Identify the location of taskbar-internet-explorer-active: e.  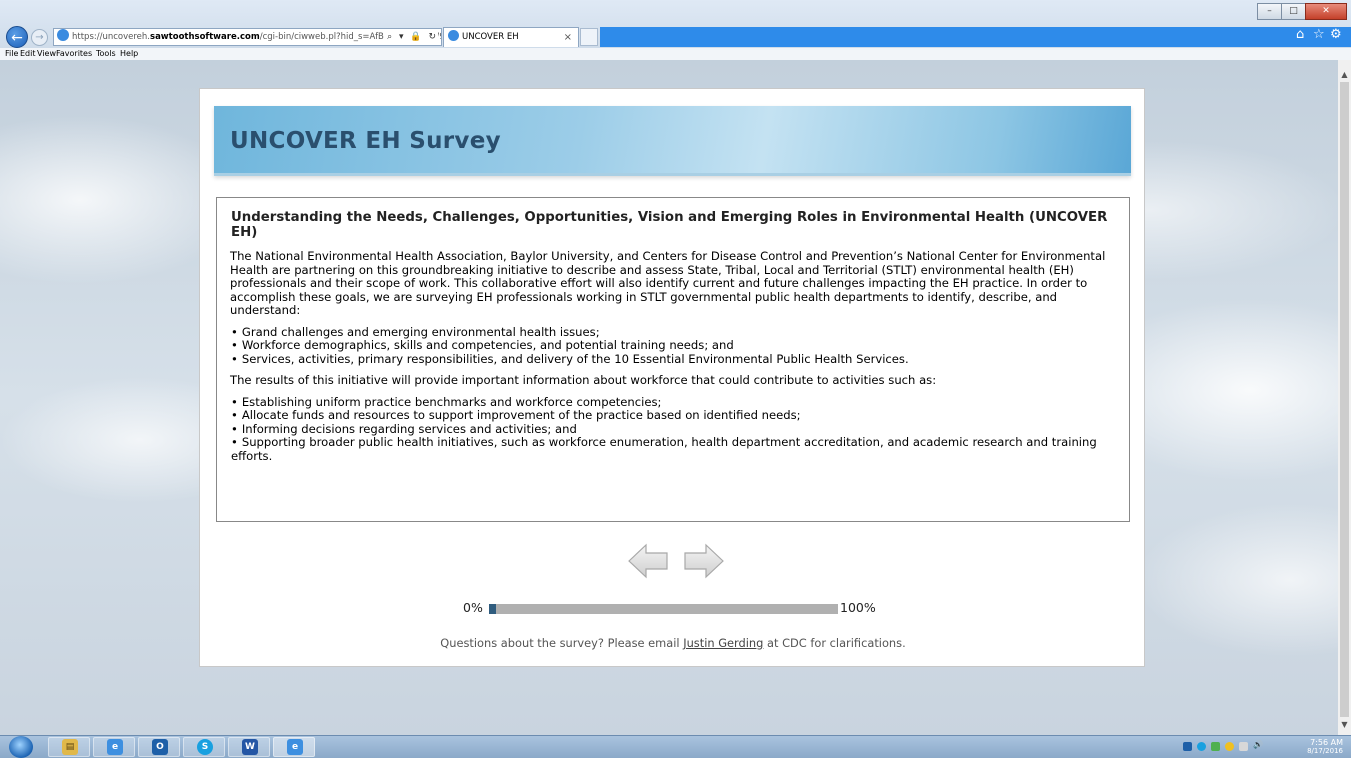
(294, 747).